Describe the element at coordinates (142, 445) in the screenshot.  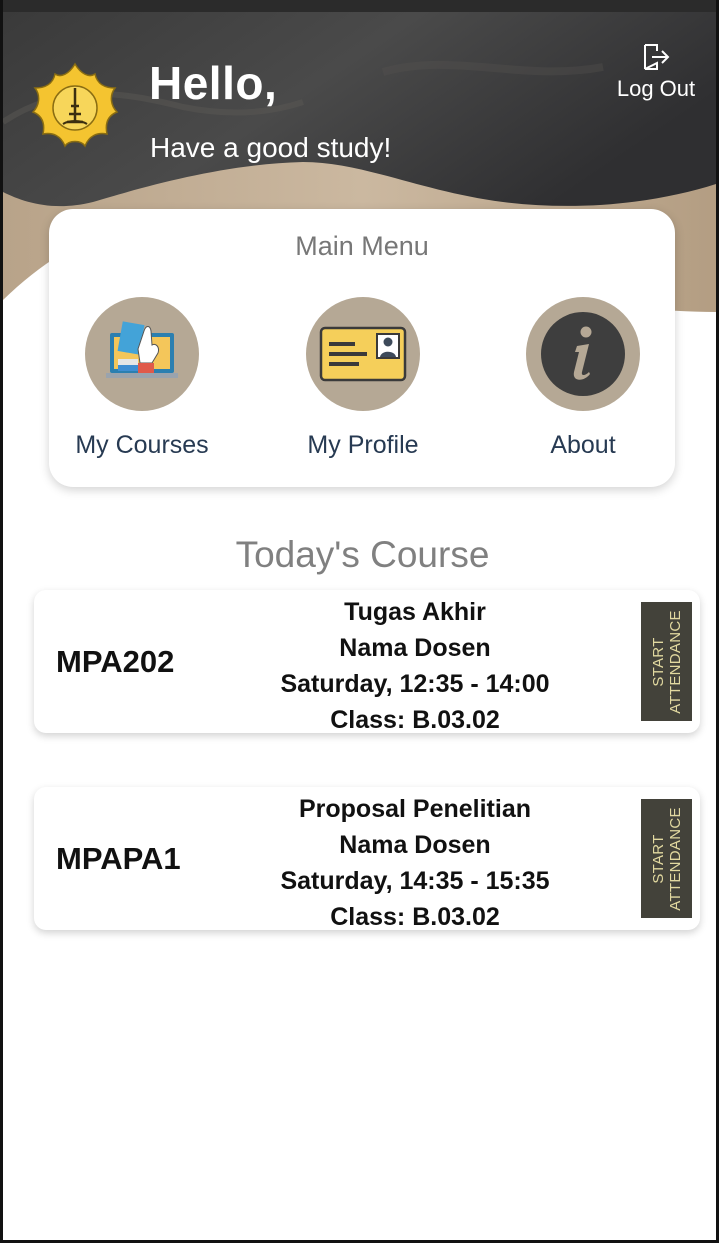
I see `menu-item-label: My Courses` at that location.